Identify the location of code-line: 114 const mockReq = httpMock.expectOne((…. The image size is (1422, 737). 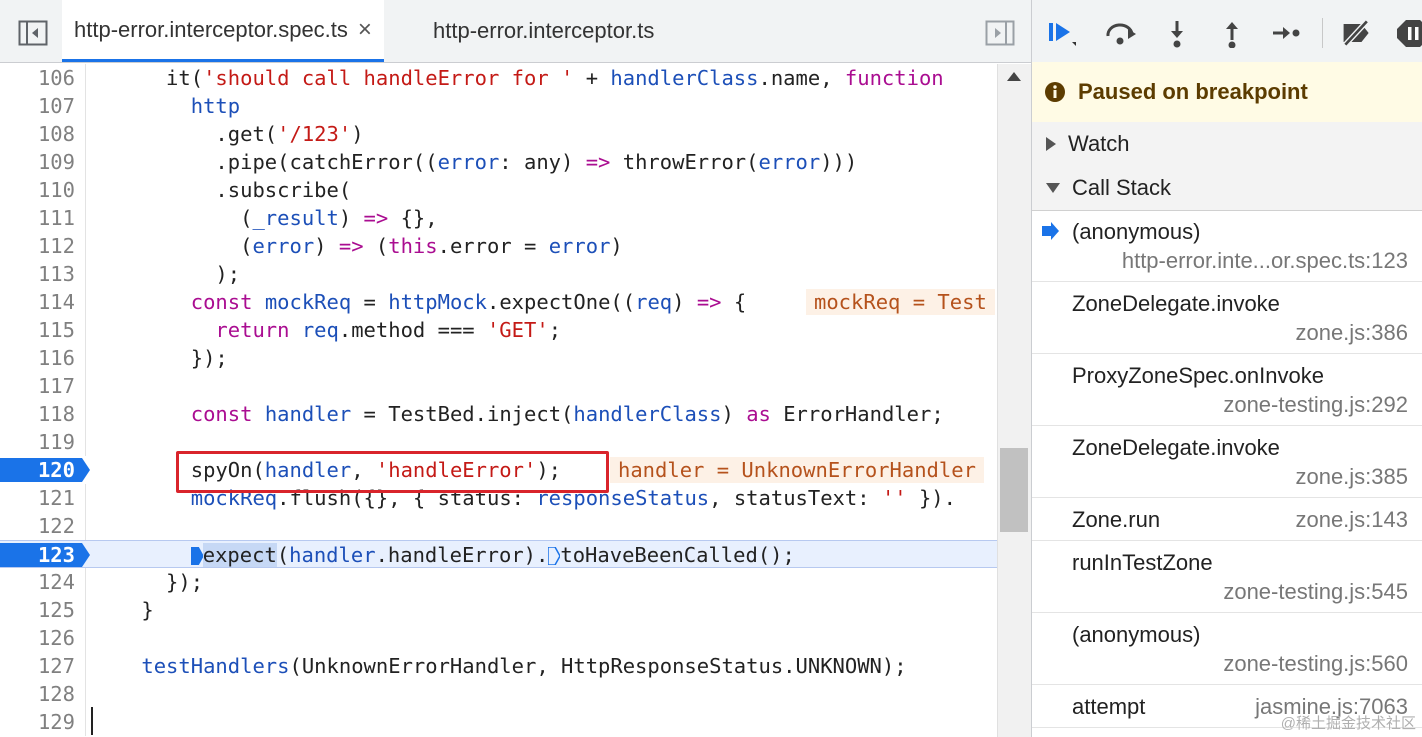
(498, 302).